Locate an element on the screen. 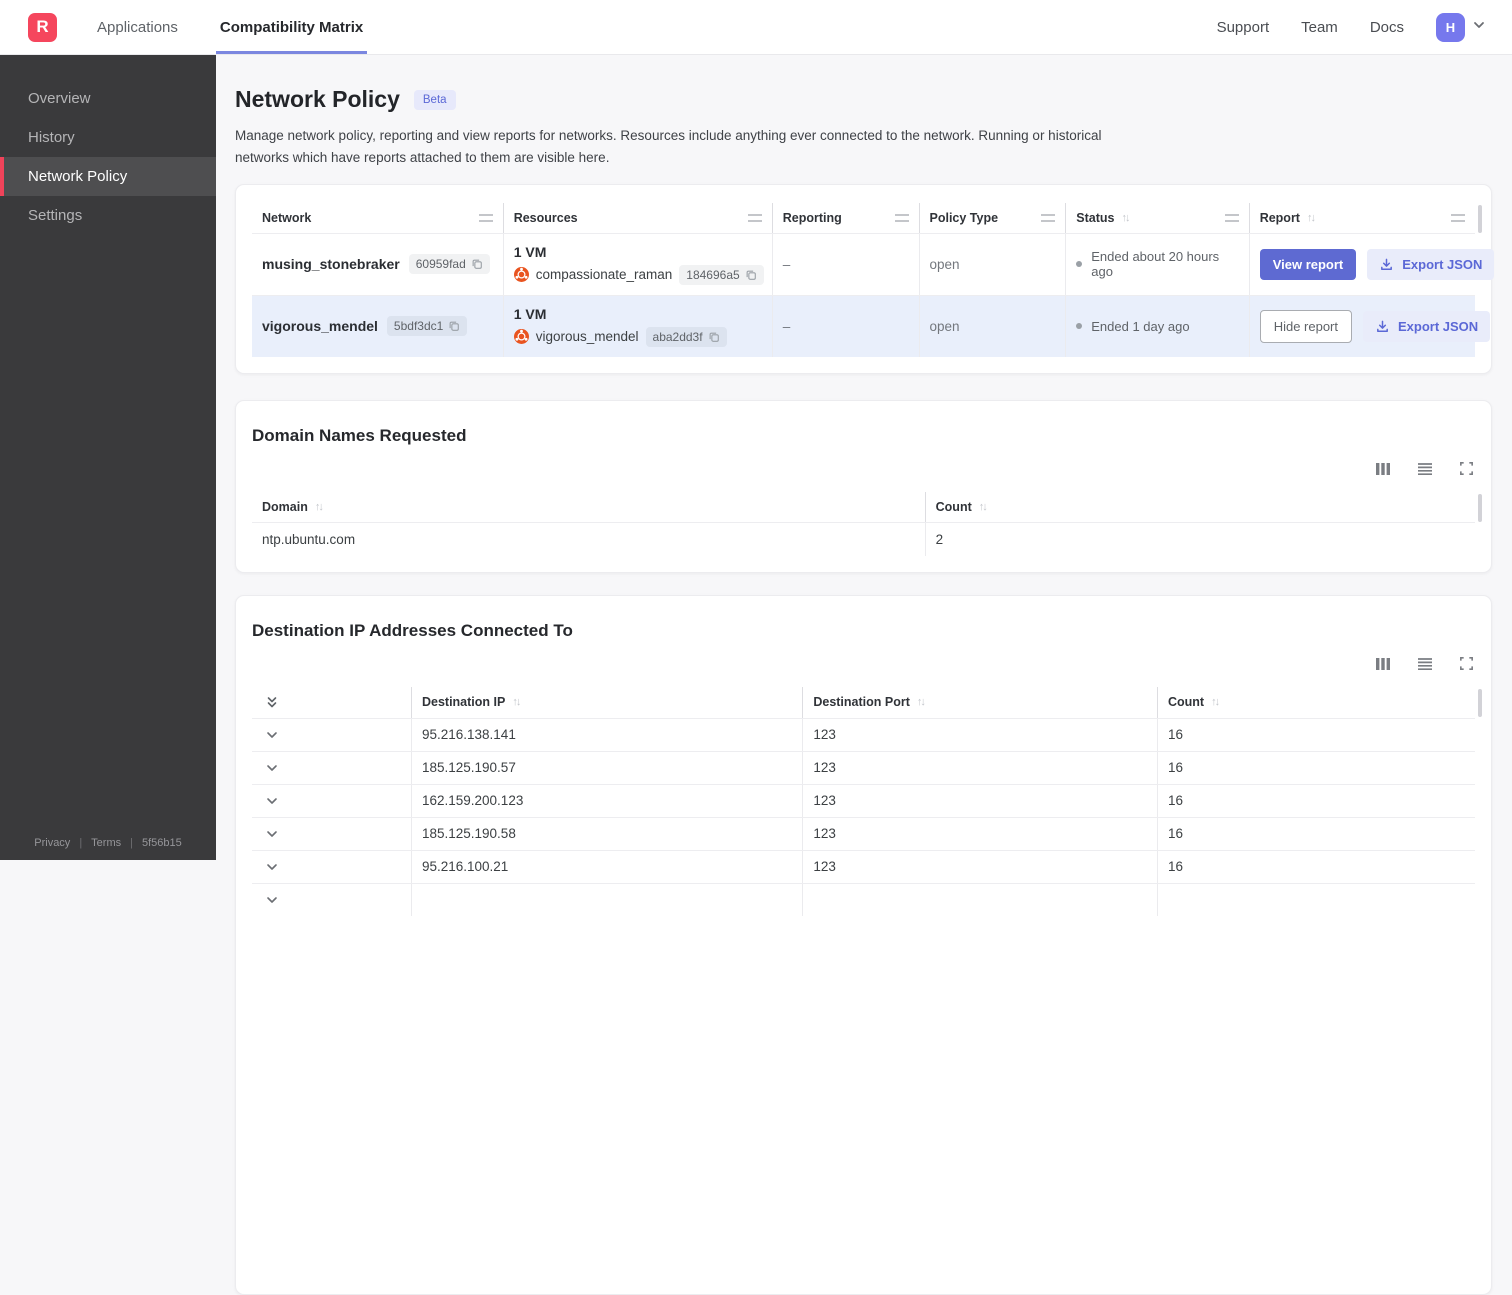  resource-id-chip: 184696a5 is located at coordinates (721, 275).